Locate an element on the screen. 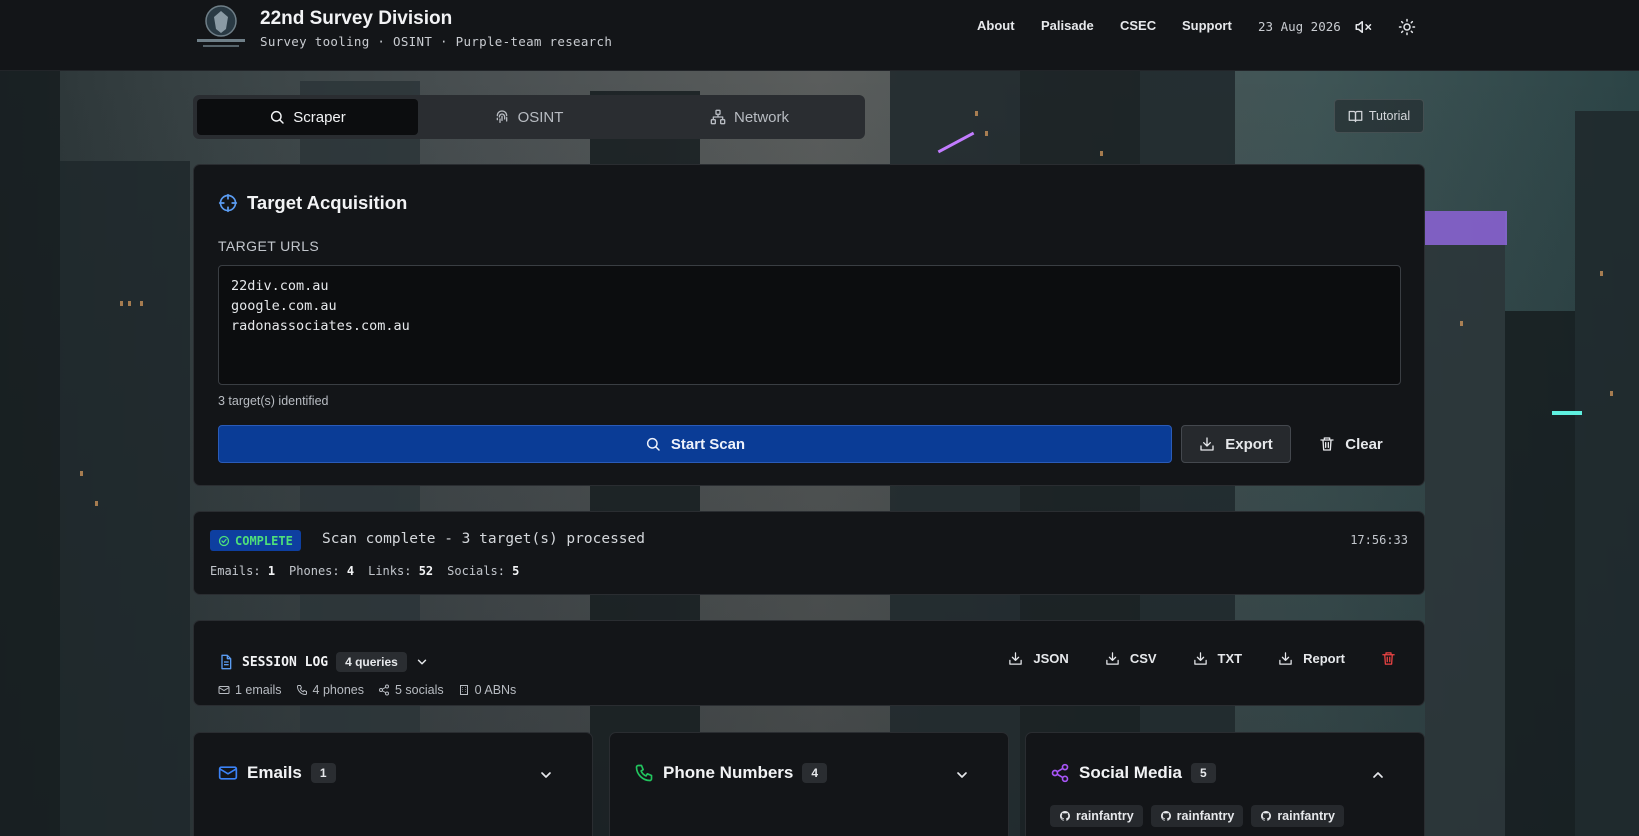 The image size is (1639, 836). card-title-text: Target Acquisition is located at coordinates (327, 202).